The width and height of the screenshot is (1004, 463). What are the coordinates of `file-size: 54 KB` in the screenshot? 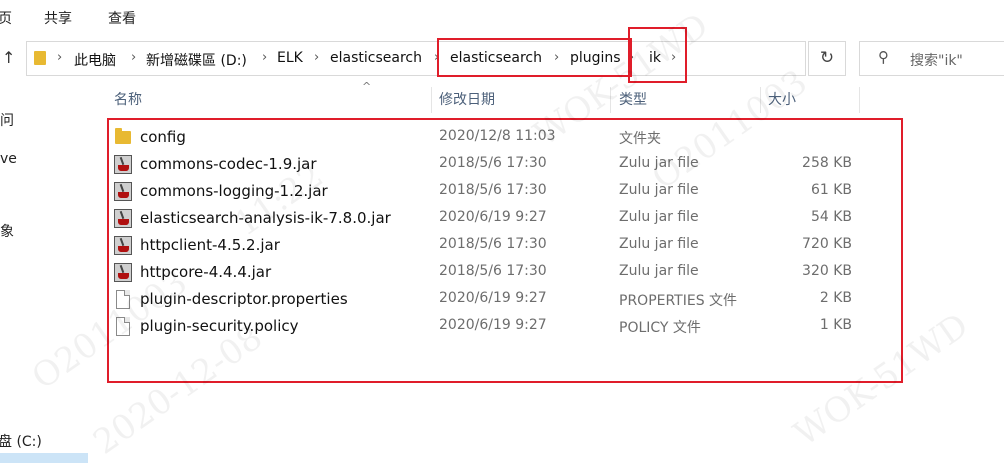 It's located at (831, 217).